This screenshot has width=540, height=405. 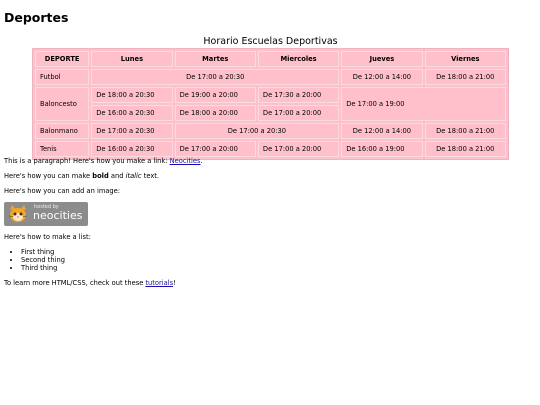 I want to click on paragraph-text: ., so click(x=201, y=161).